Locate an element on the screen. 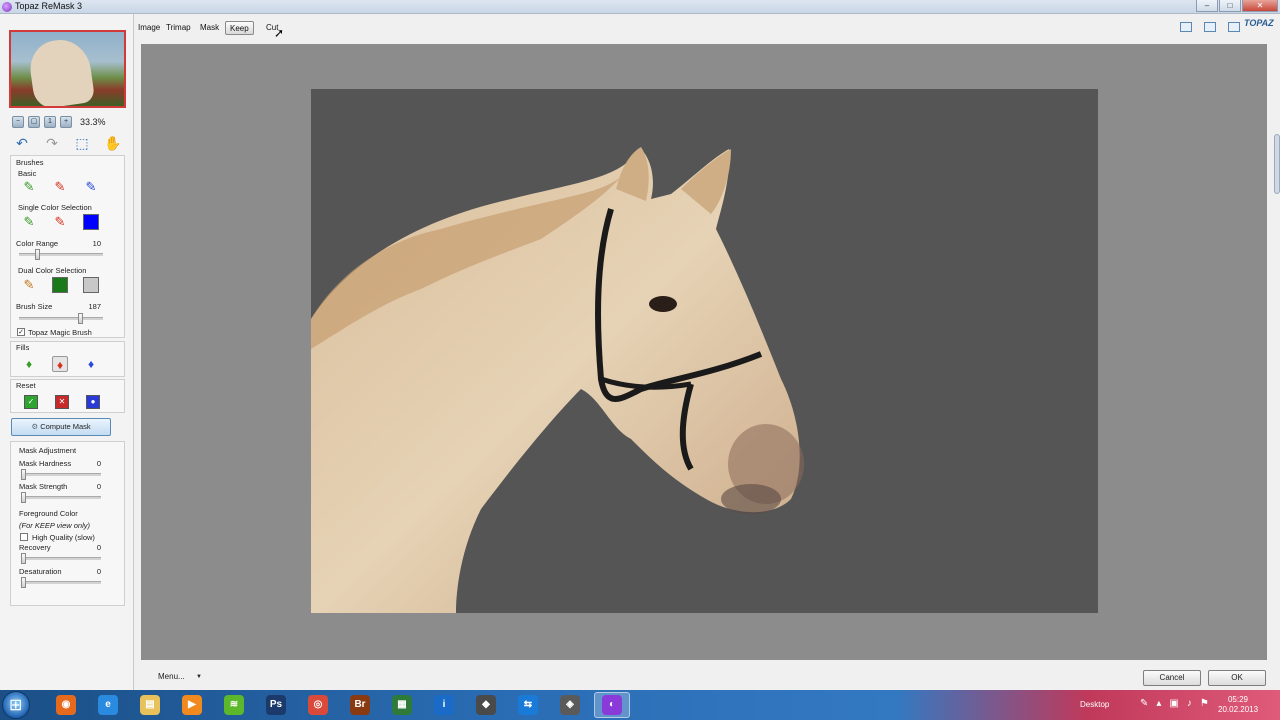  tray-arrow-icon: ▴ is located at coordinates (1158, 703).